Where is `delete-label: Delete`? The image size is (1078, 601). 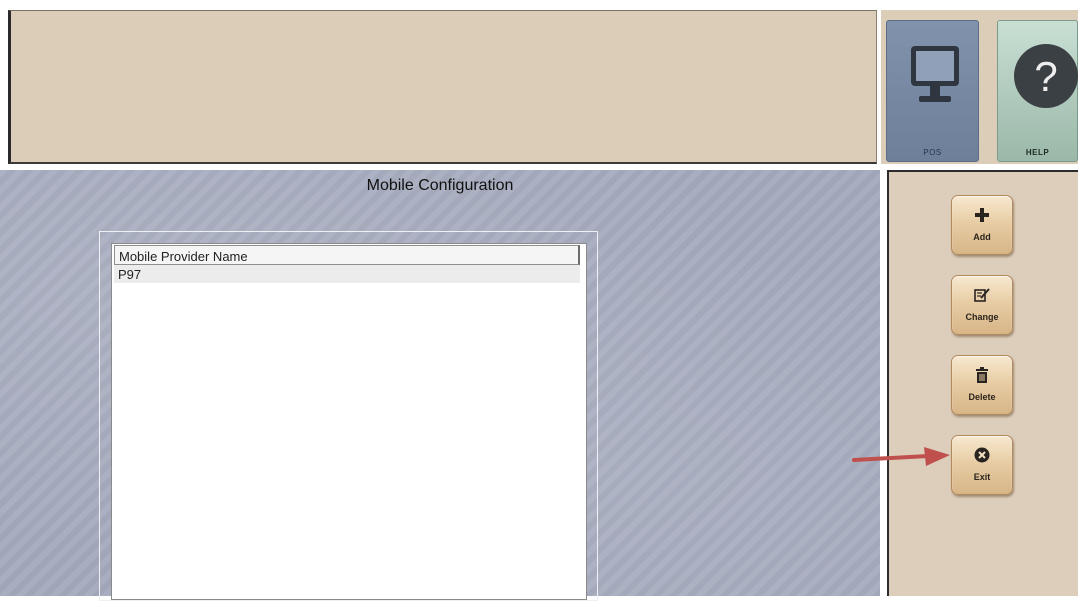 delete-label: Delete is located at coordinates (982, 397).